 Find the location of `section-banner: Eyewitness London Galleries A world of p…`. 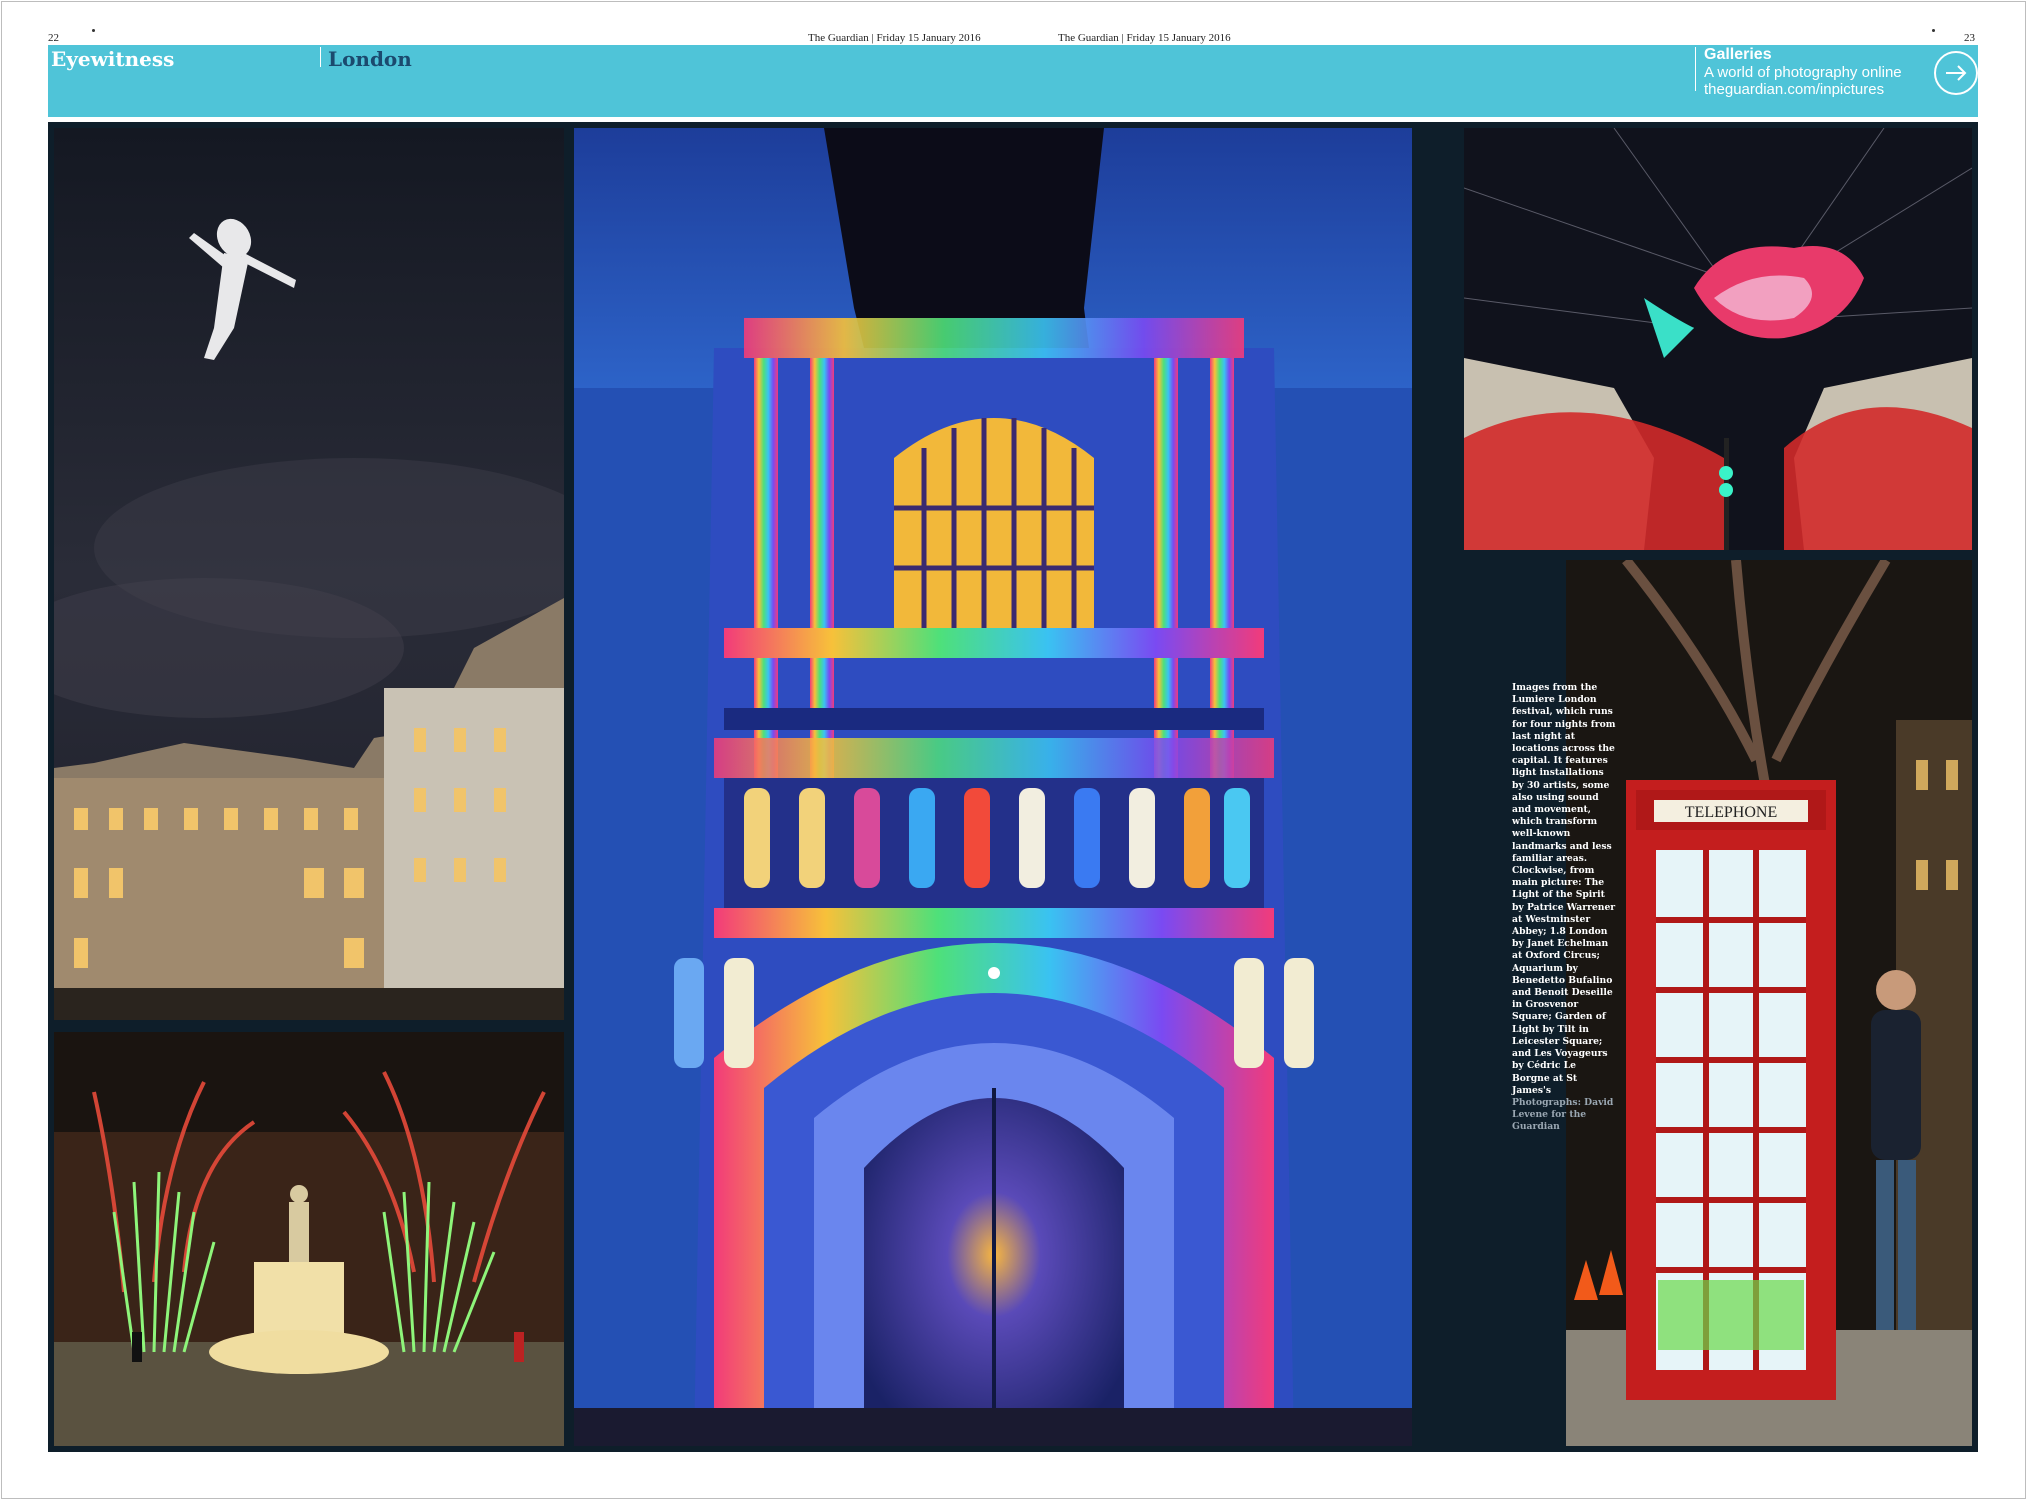

section-banner: Eyewitness London Galleries A world of p… is located at coordinates (1013, 81).